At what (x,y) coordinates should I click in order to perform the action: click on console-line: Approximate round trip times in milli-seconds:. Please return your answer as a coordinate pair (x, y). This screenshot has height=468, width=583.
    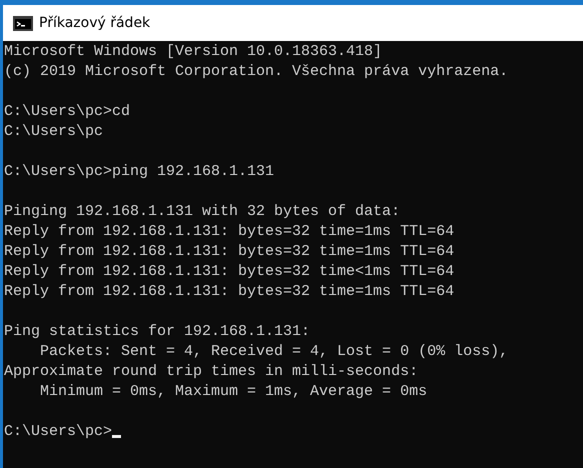
    Looking at the image, I should click on (211, 372).